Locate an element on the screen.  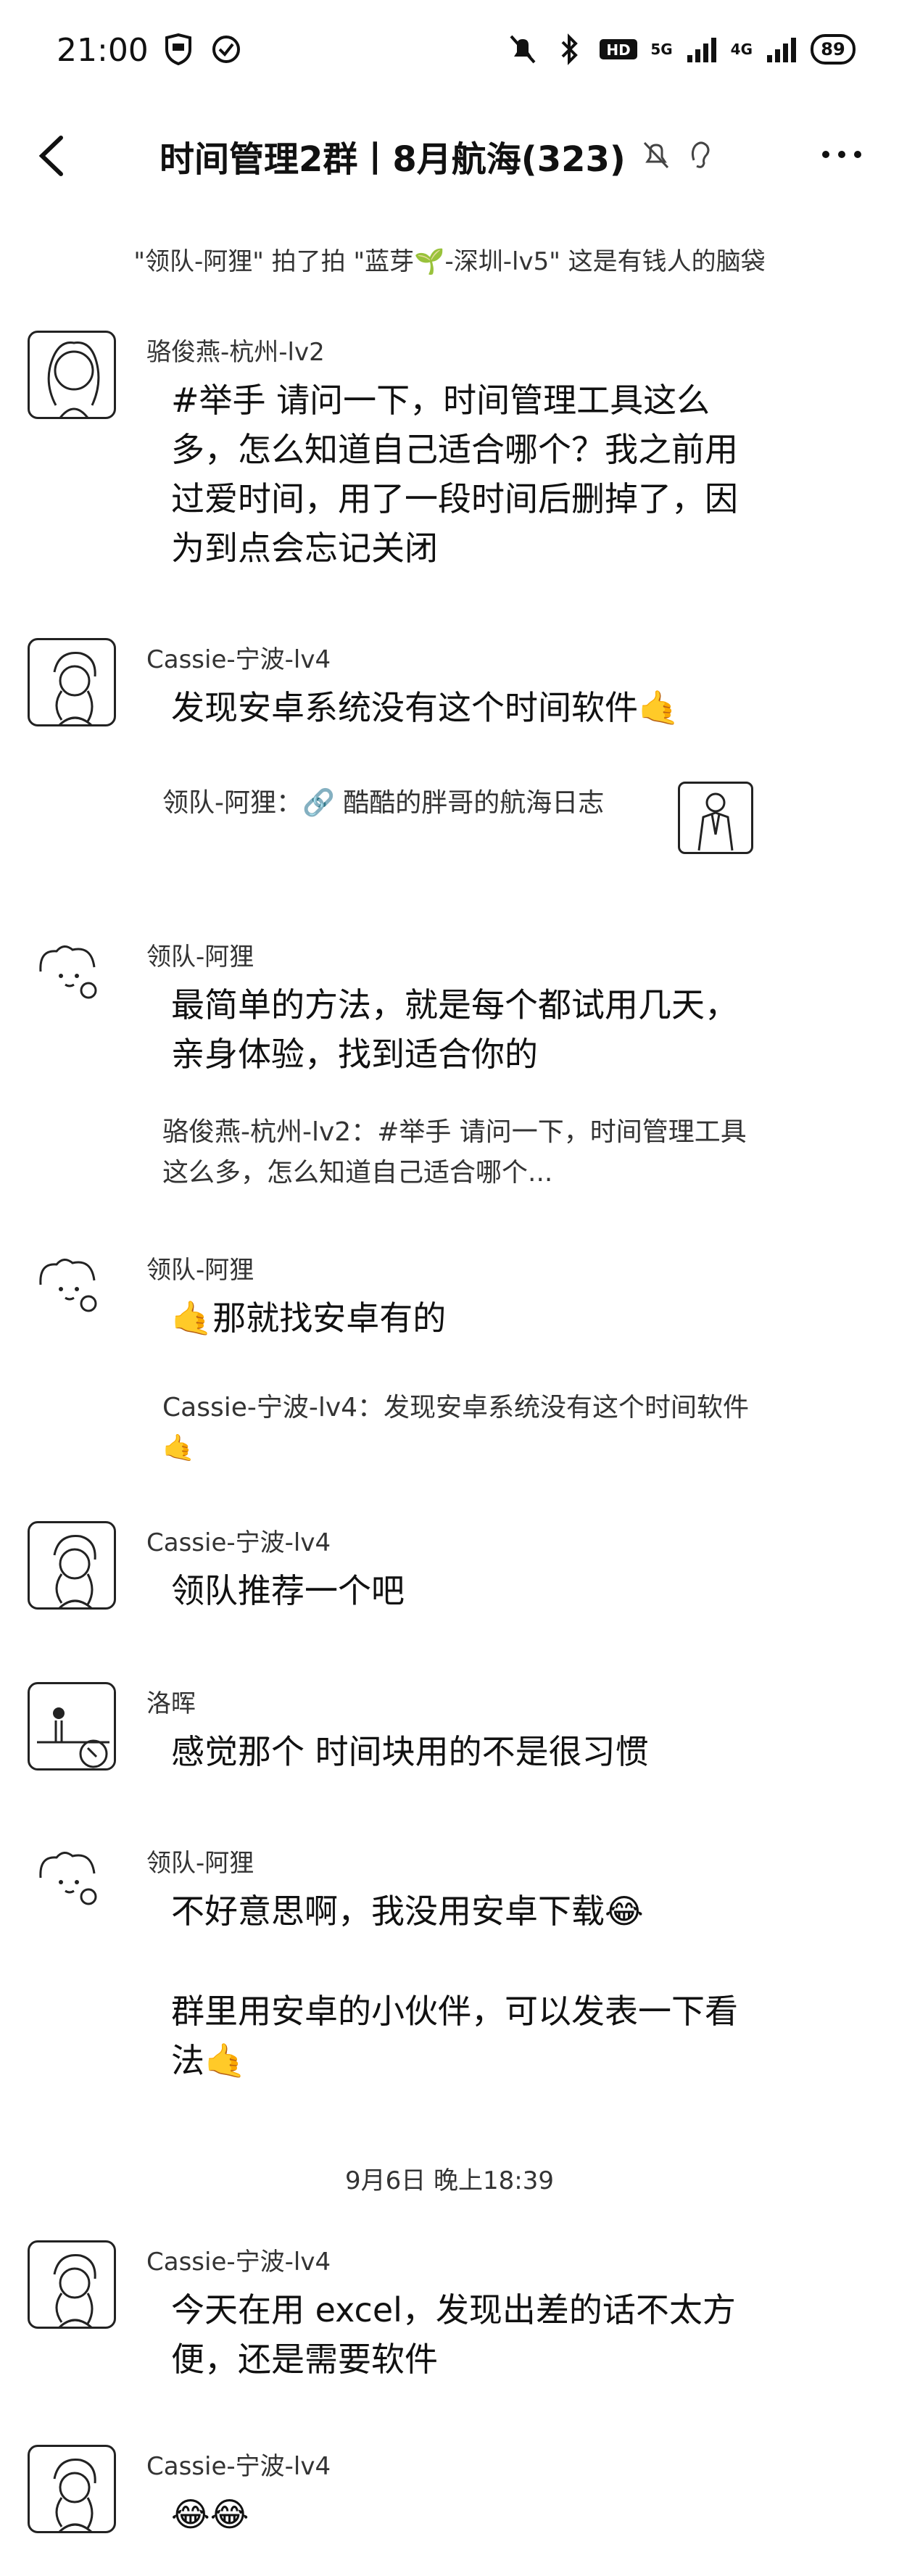
system-notice: "领队-阿狸" 拍了拍 "蓝芽🌱-深圳-lv5" 这是有钱人的脑袋 is located at coordinates (449, 261).